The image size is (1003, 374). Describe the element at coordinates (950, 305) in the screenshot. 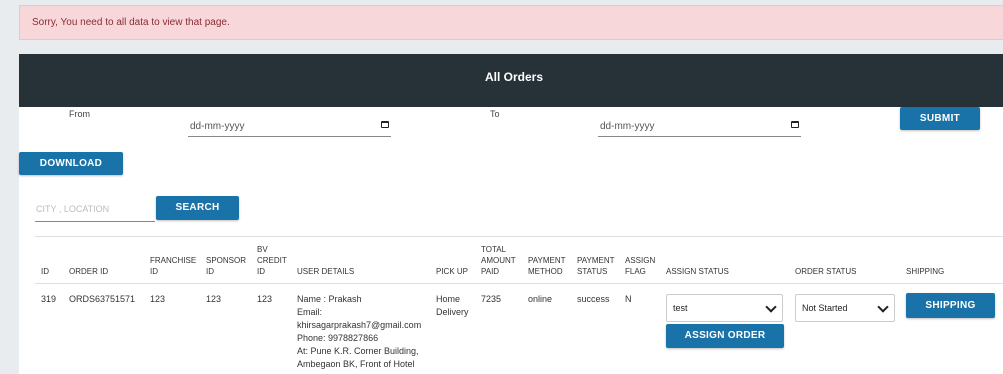

I see `shipping-button: SHIPPING` at that location.